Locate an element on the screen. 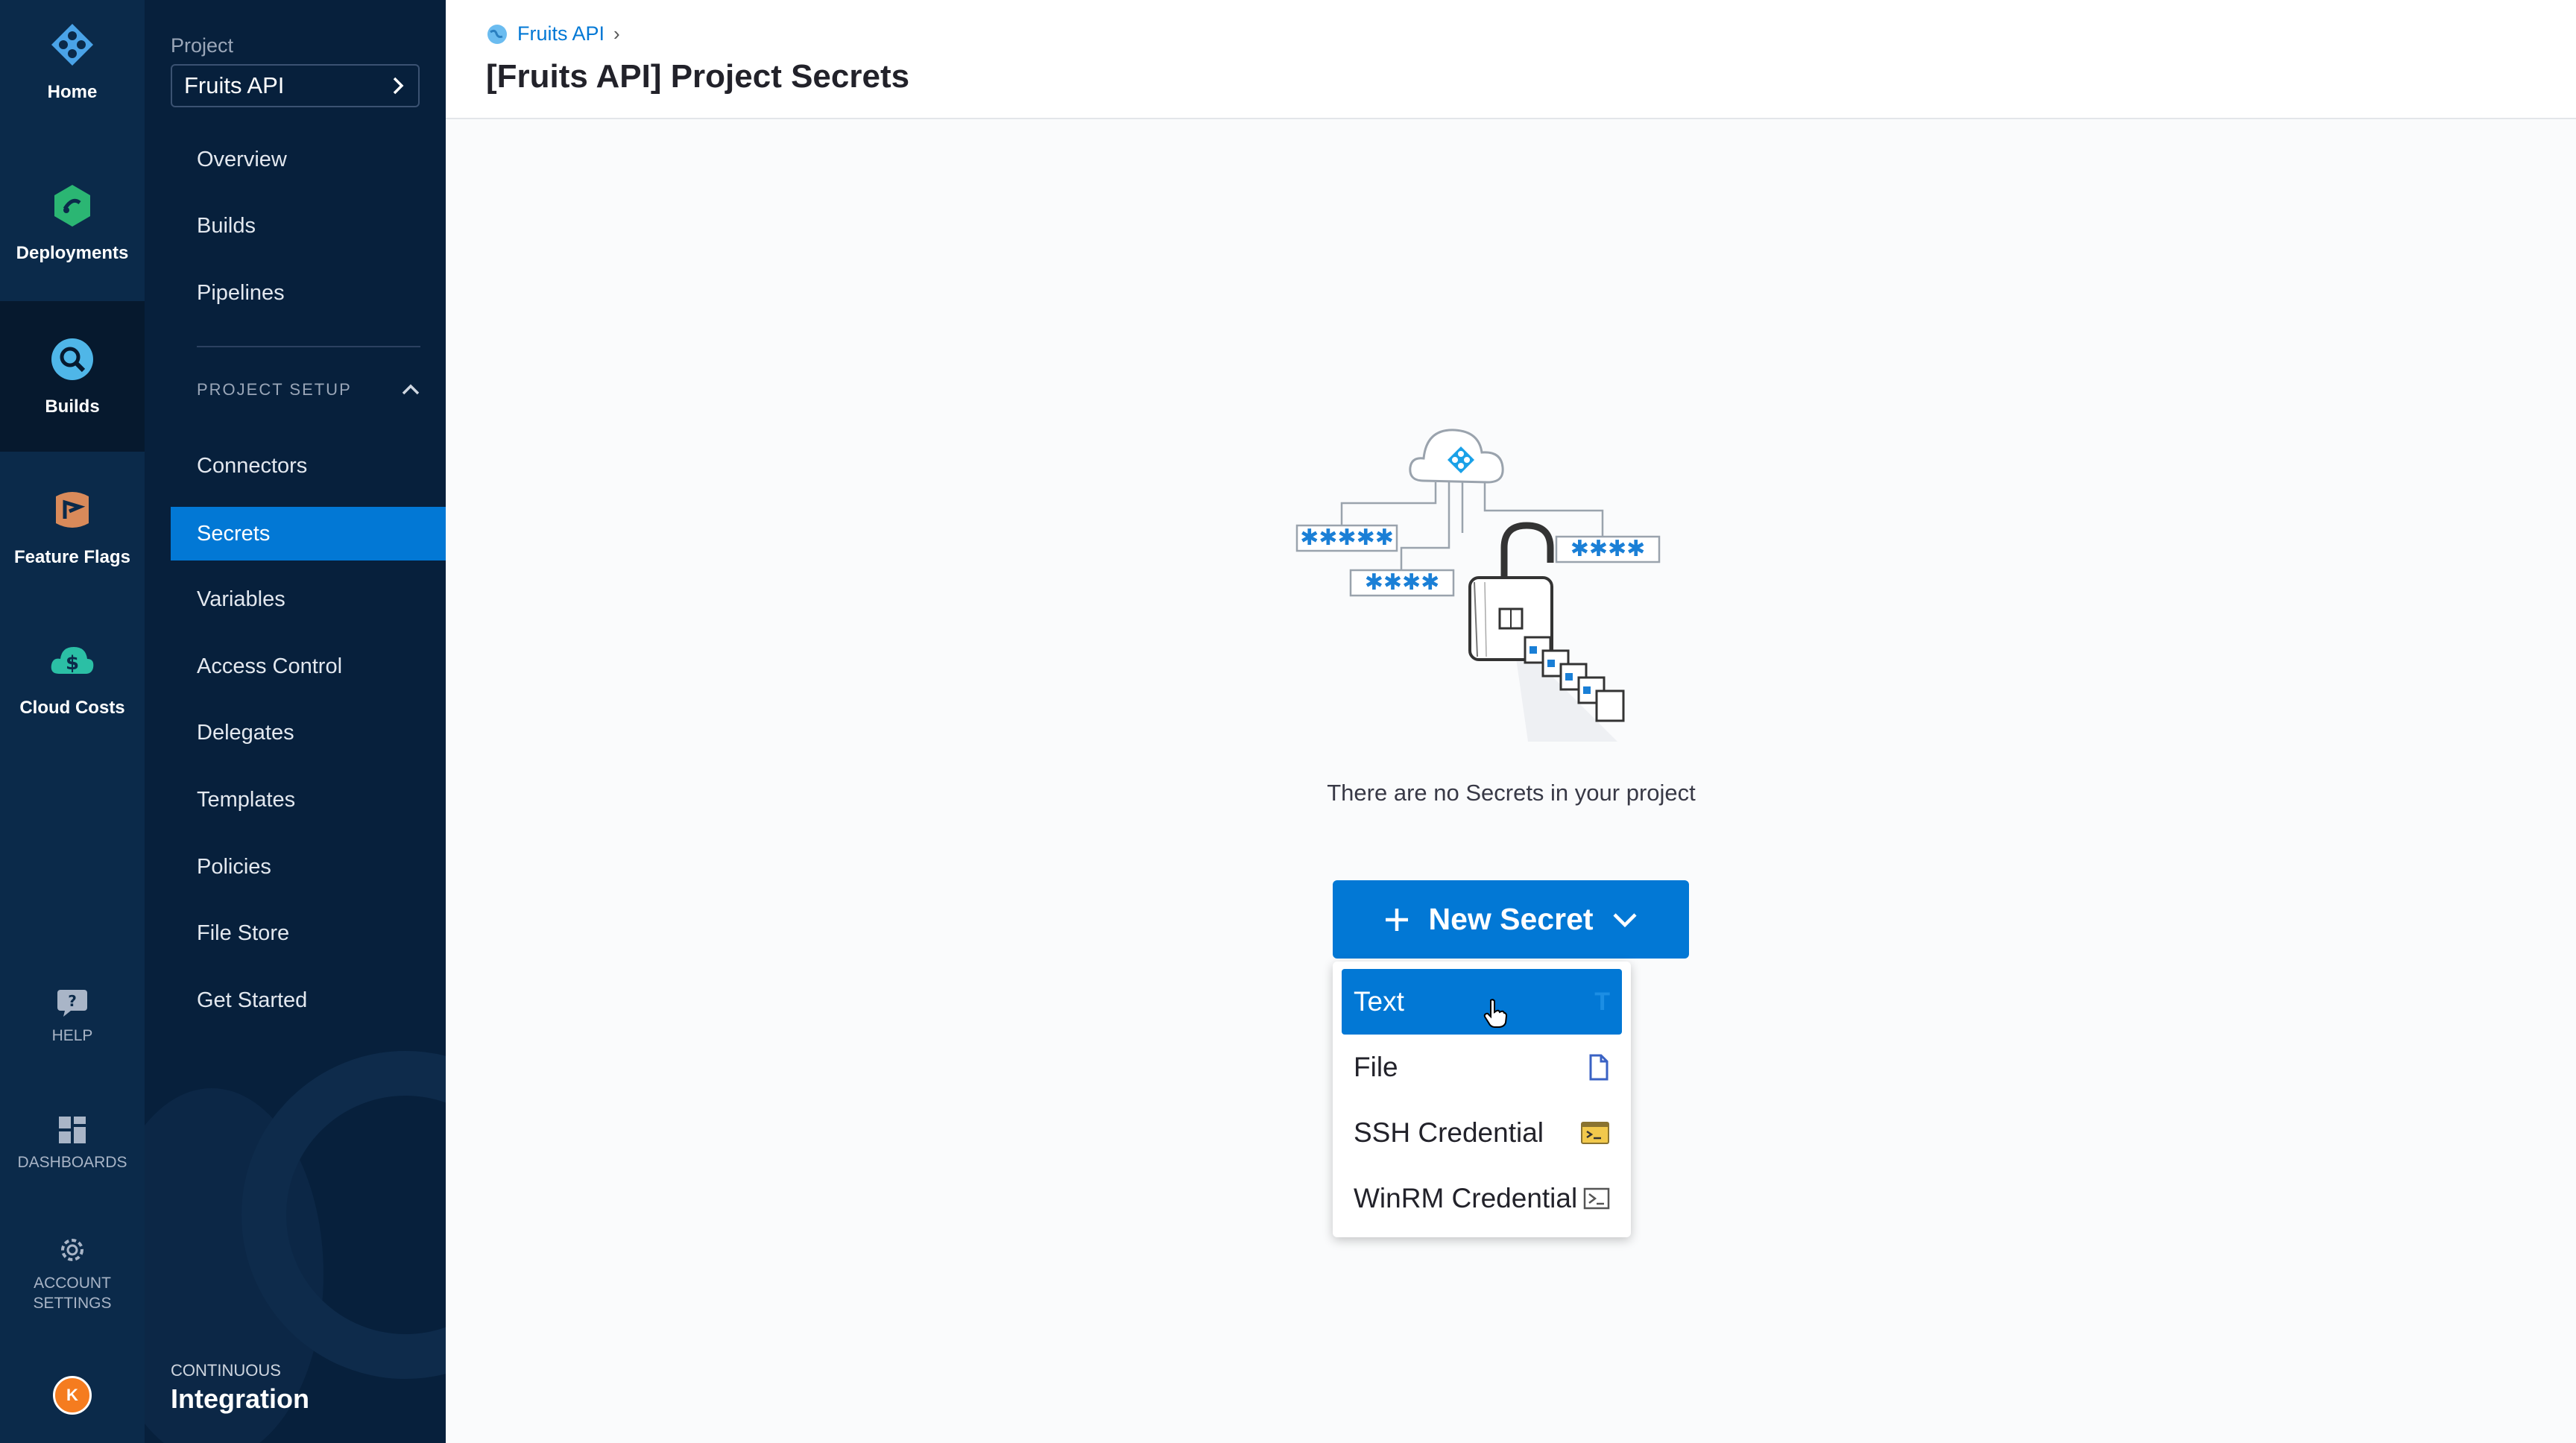  sidebar-item-overview: Overview is located at coordinates (309, 159).